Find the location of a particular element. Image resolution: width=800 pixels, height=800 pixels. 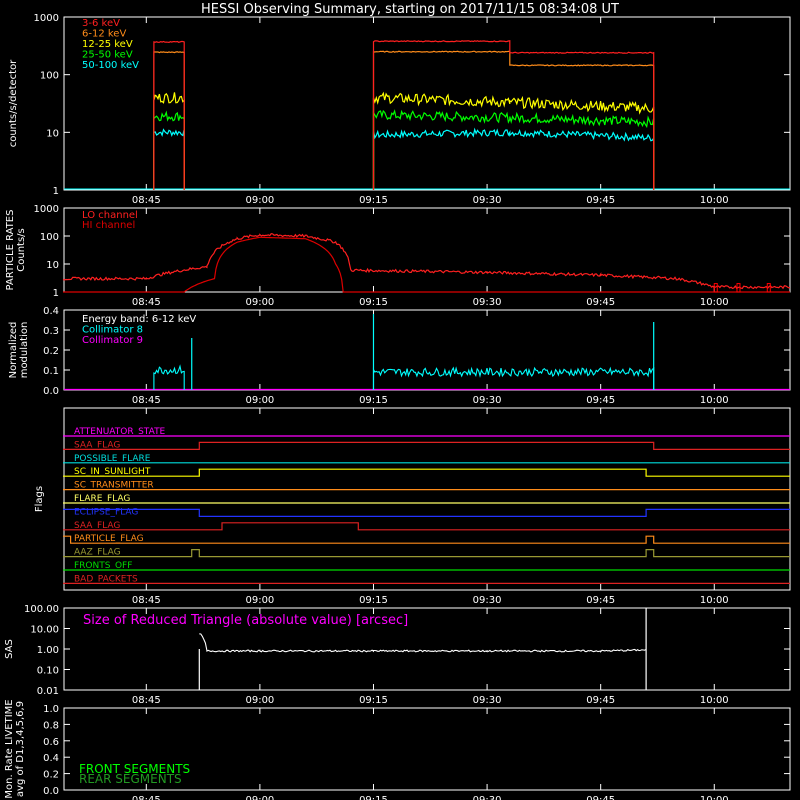

y-tick-label: 0.01 is located at coordinates (48, 691).